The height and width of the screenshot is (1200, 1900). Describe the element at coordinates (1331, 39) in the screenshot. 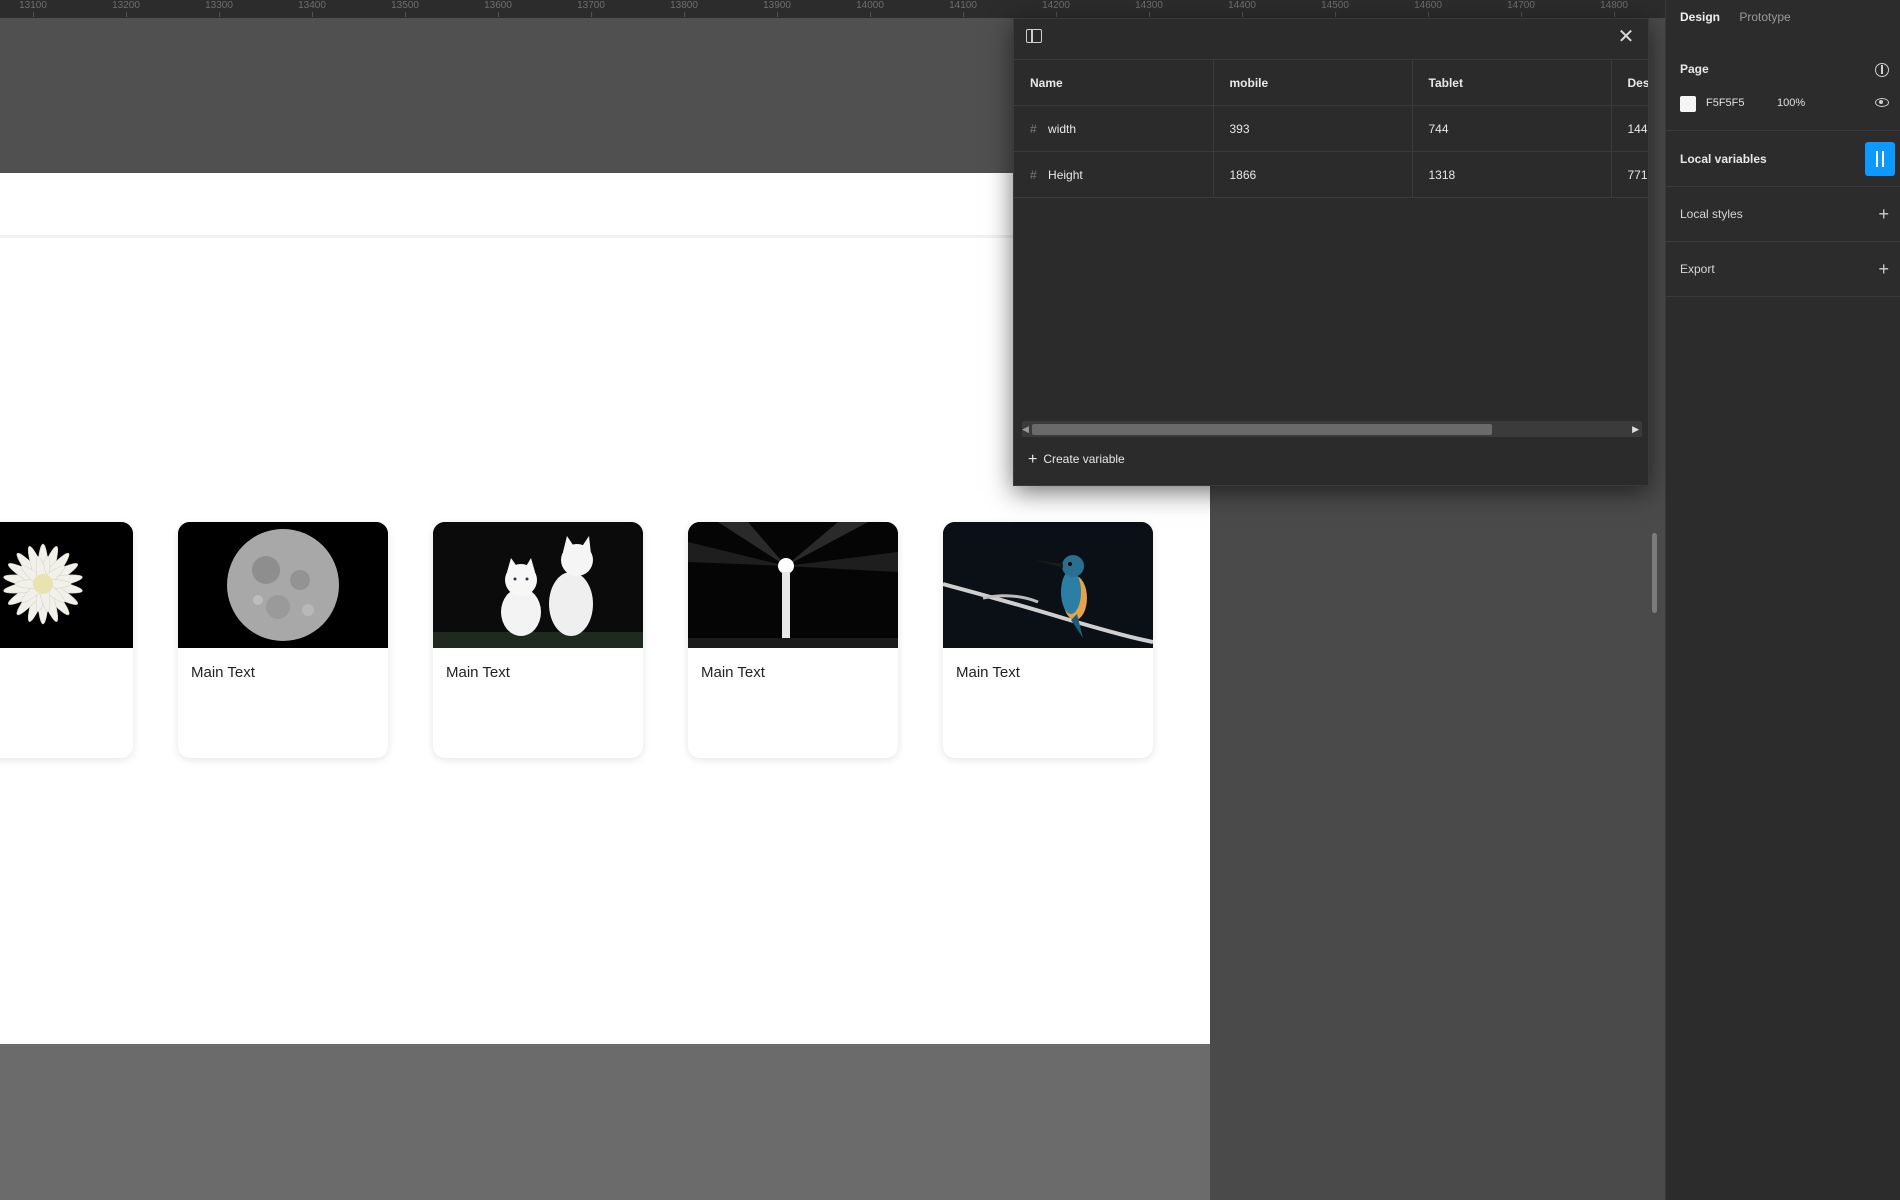

I see `modal-header: ✕` at that location.